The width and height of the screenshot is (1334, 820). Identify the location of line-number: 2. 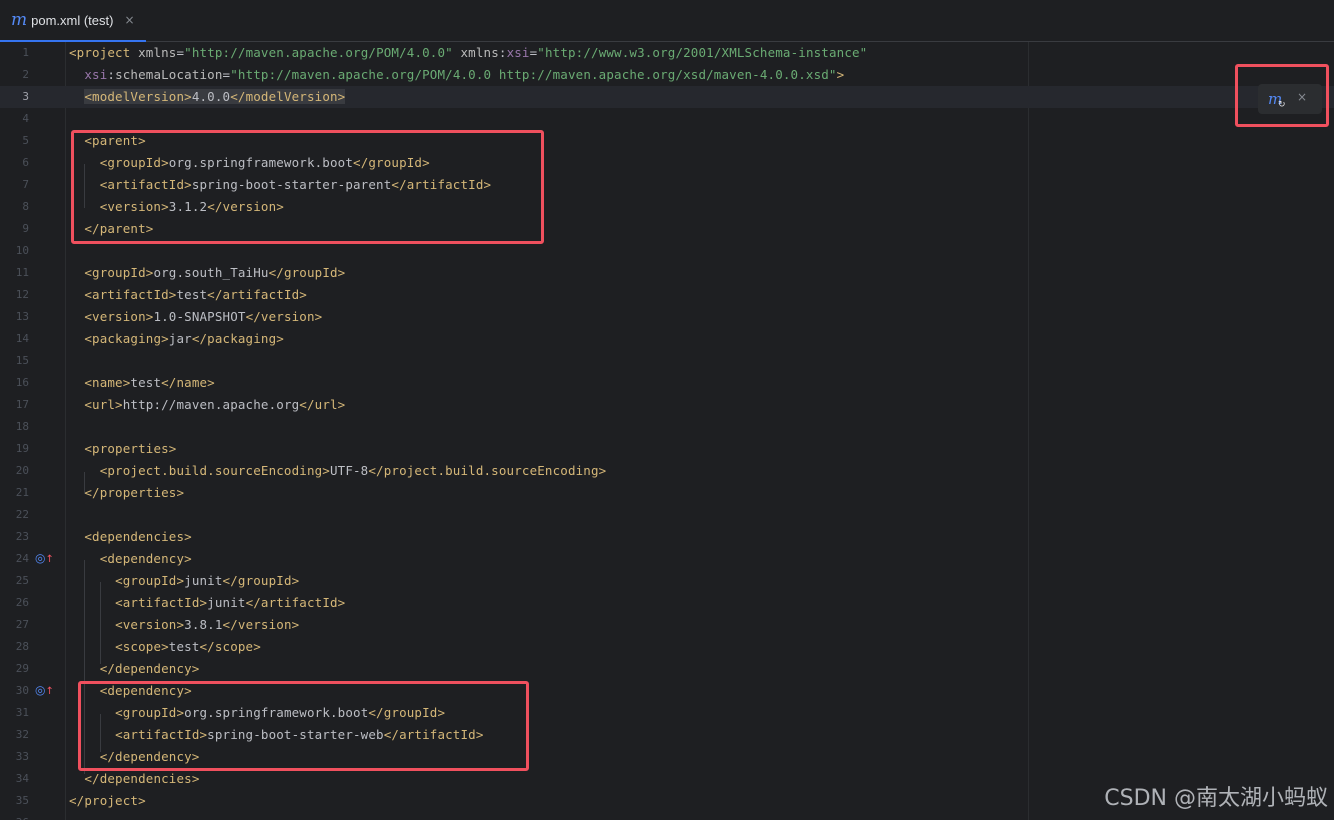
(25, 74).